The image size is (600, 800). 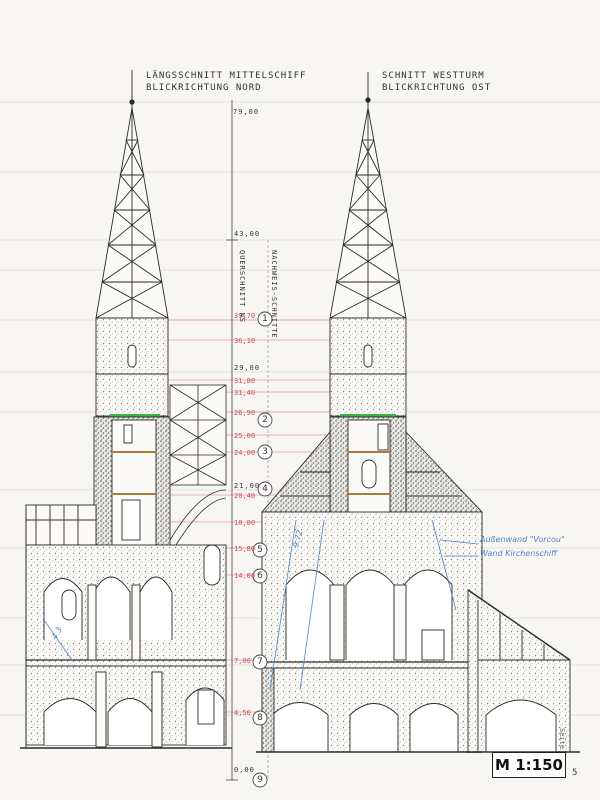 I want to click on right-title-line1: SCHNITT WESTTURM, so click(x=433, y=76).